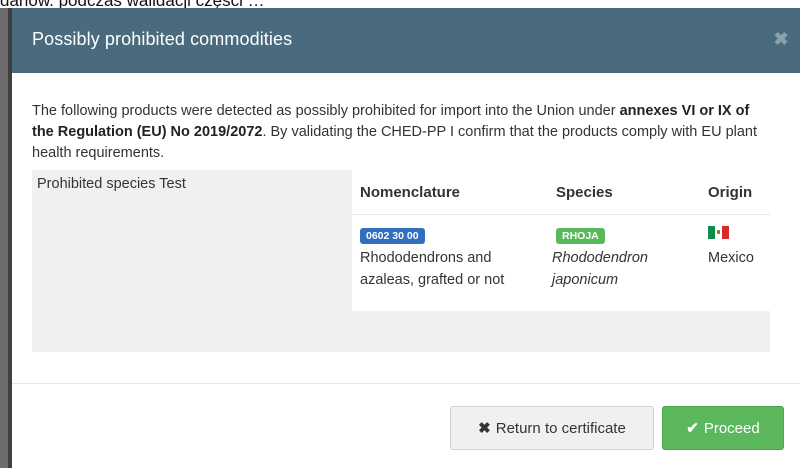  I want to click on column-header-species: Species, so click(584, 192).